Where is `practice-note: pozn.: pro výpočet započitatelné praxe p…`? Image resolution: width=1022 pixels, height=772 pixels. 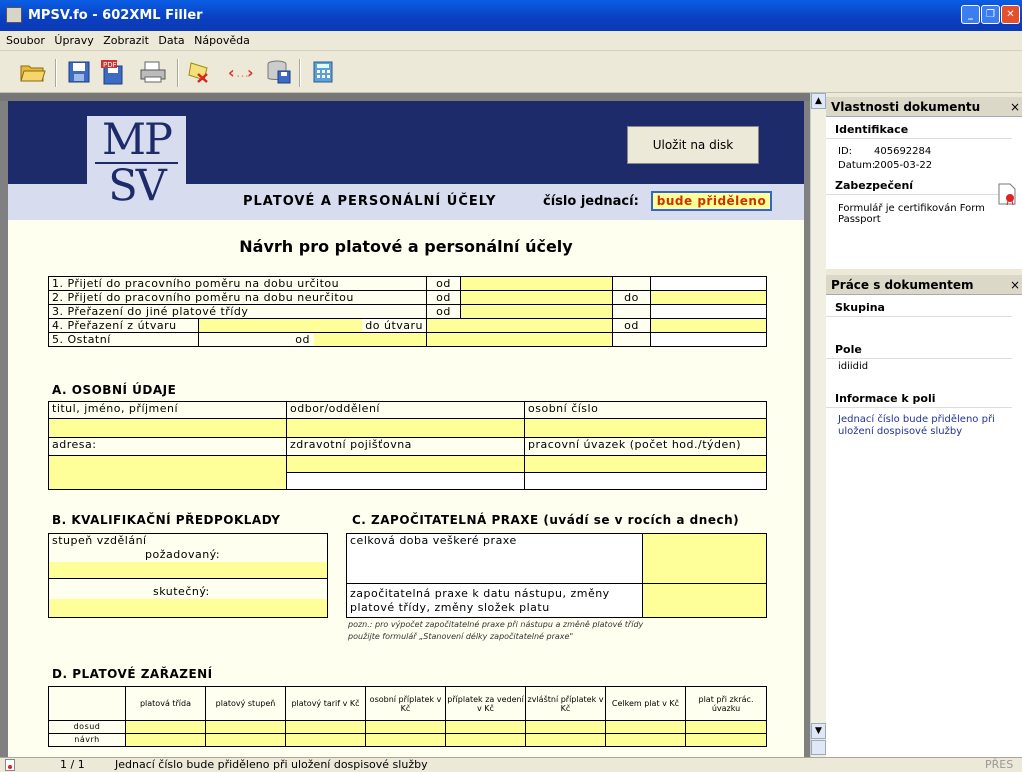 practice-note: pozn.: pro výpočet započitatelné praxe p… is located at coordinates (496, 630).